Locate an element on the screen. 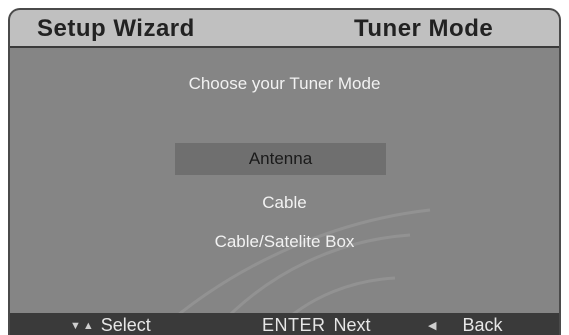 This screenshot has width=569, height=335. arrow-up-icon: ▲ is located at coordinates (88, 325).